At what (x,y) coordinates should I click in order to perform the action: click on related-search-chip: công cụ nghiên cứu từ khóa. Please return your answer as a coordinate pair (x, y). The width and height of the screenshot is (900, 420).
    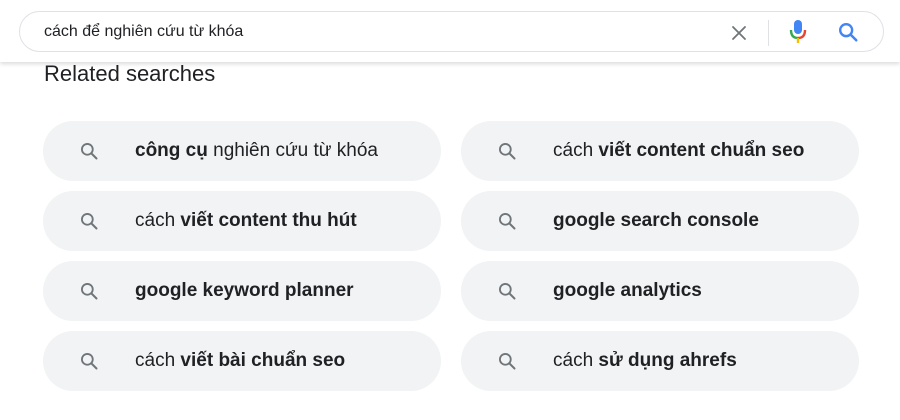
    Looking at the image, I should click on (242, 151).